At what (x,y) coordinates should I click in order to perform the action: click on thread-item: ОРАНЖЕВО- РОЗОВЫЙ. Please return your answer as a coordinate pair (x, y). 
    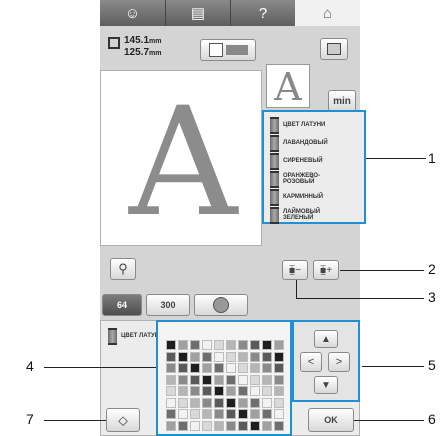
    Looking at the image, I should click on (314, 179).